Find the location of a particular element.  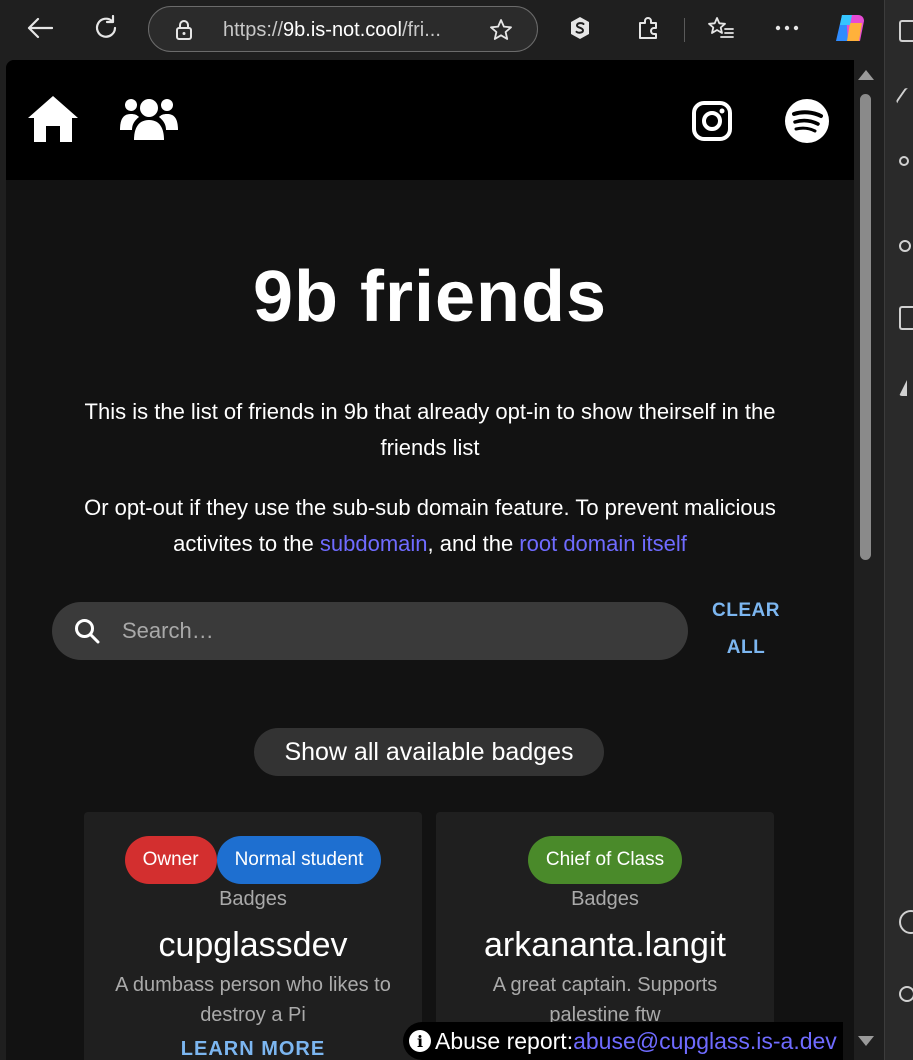

clear-all-button: CLEAR ALL is located at coordinates (746, 629).